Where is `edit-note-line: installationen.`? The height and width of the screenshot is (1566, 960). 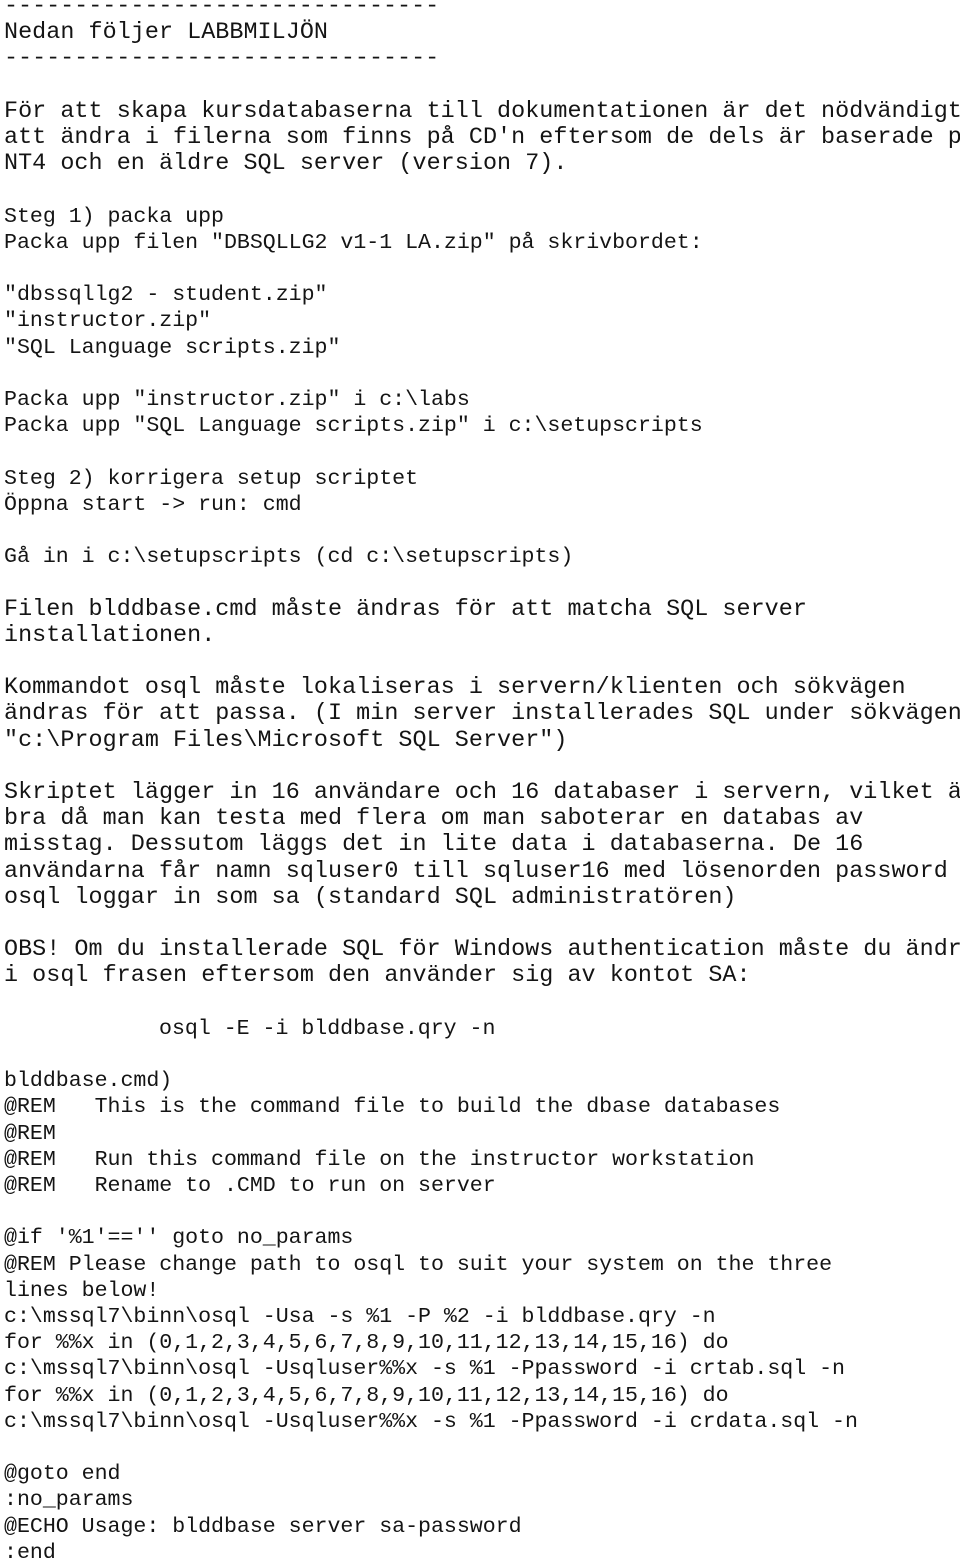 edit-note-line: installationen. is located at coordinates (110, 635).